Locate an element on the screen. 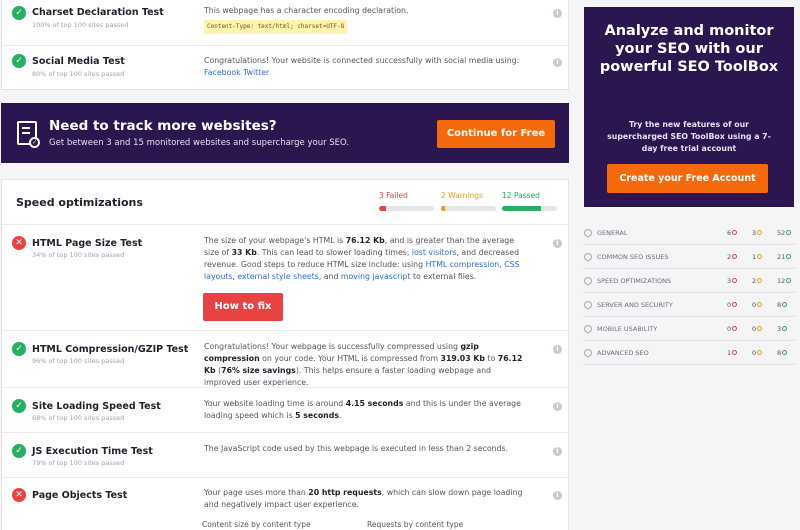 This screenshot has width=800, height=530. passed-label: 12 Passed is located at coordinates (521, 195).